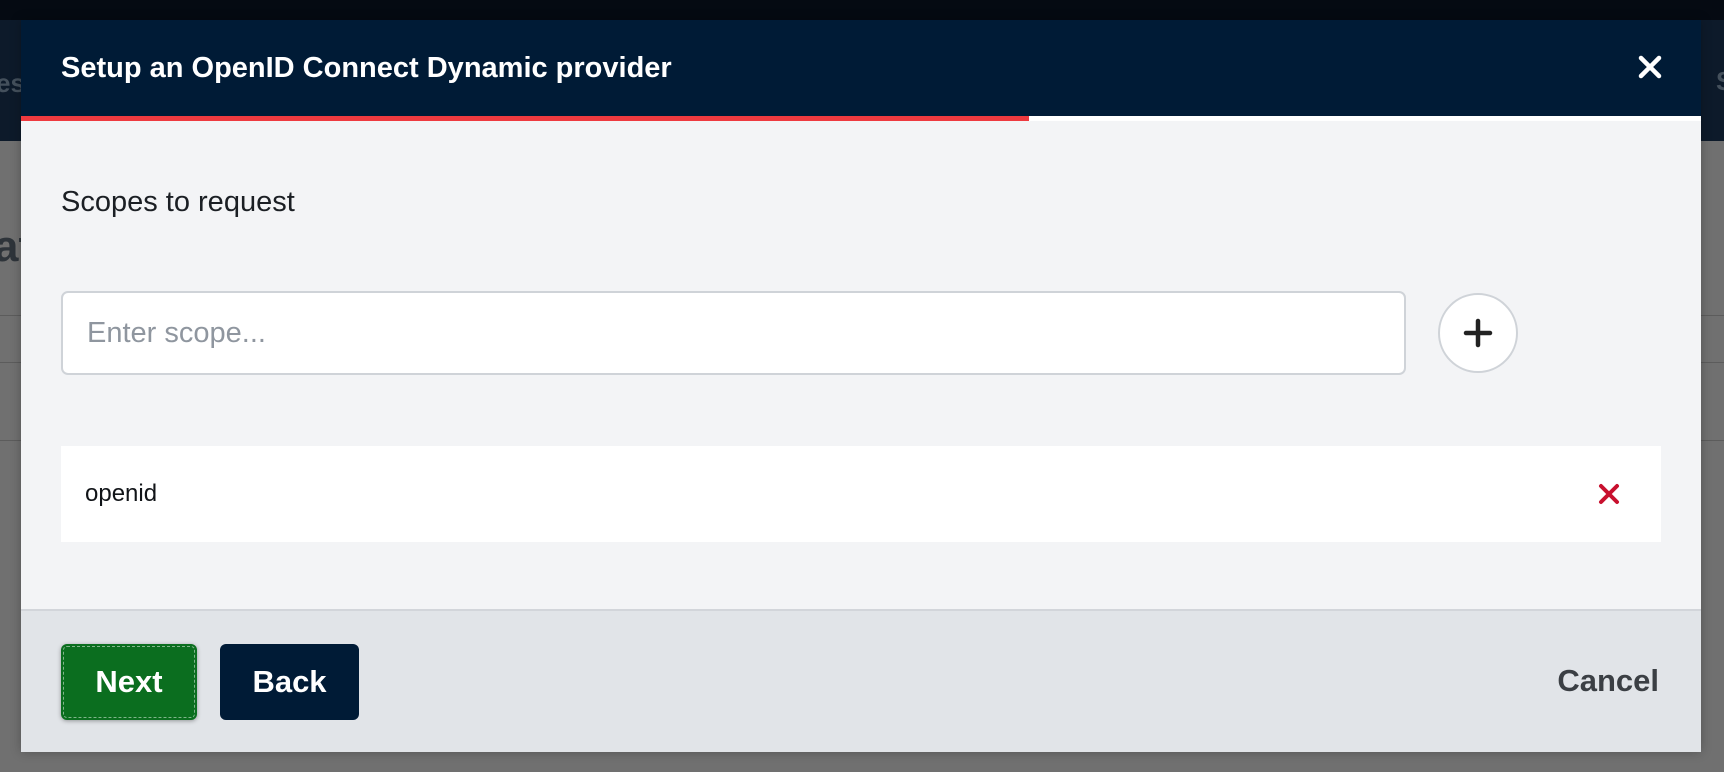  I want to click on modal-header: Setup an OpenID Connect Dynamic provider, so click(861, 68).